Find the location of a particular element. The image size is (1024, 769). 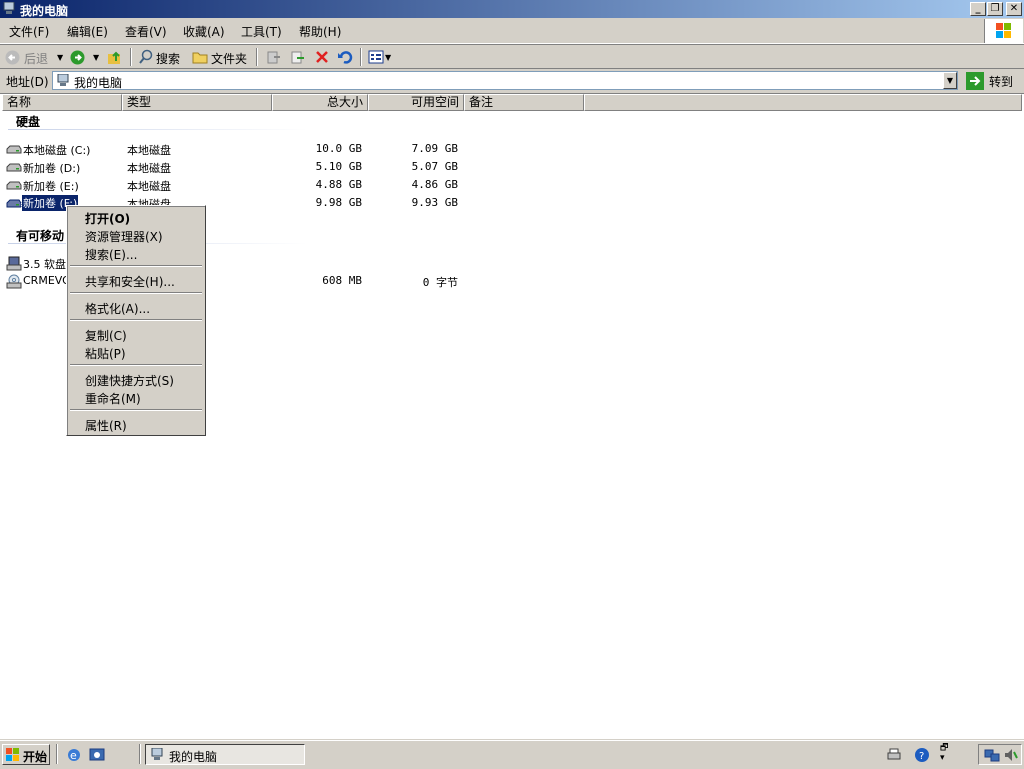

views-icon is located at coordinates (376, 57).